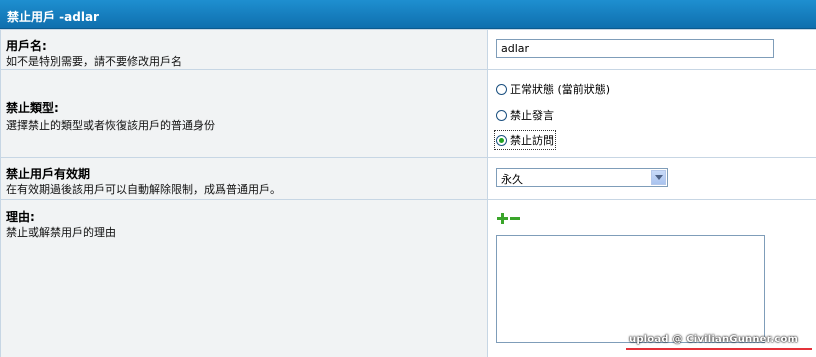 The image size is (816, 357). Describe the element at coordinates (244, 49) in the screenshot. I see `username-label-cell: 用戶名: 如不是特別需要，請不要修改用戶名` at that location.